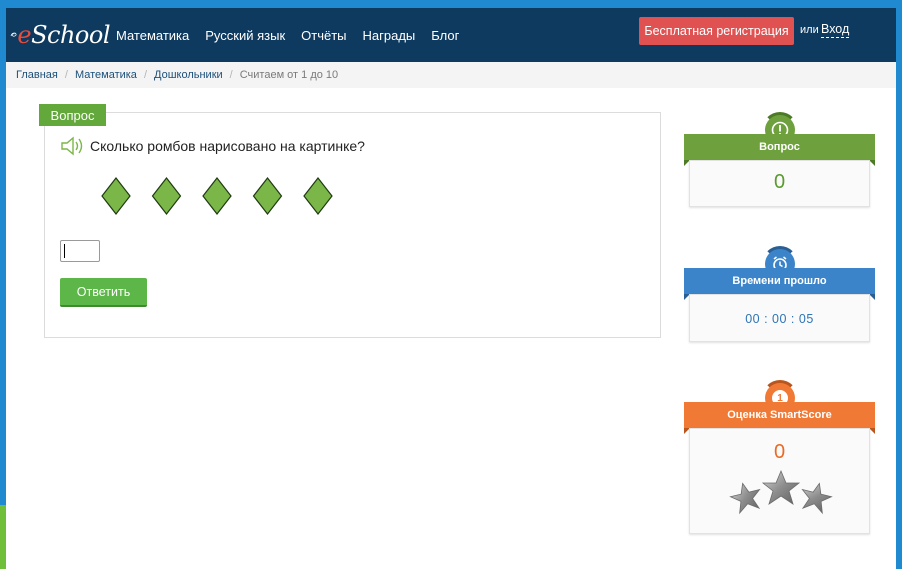 Image resolution: width=902 pixels, height=569 pixels. I want to click on breadcrumb-preschool: Дошкольники, so click(188, 75).